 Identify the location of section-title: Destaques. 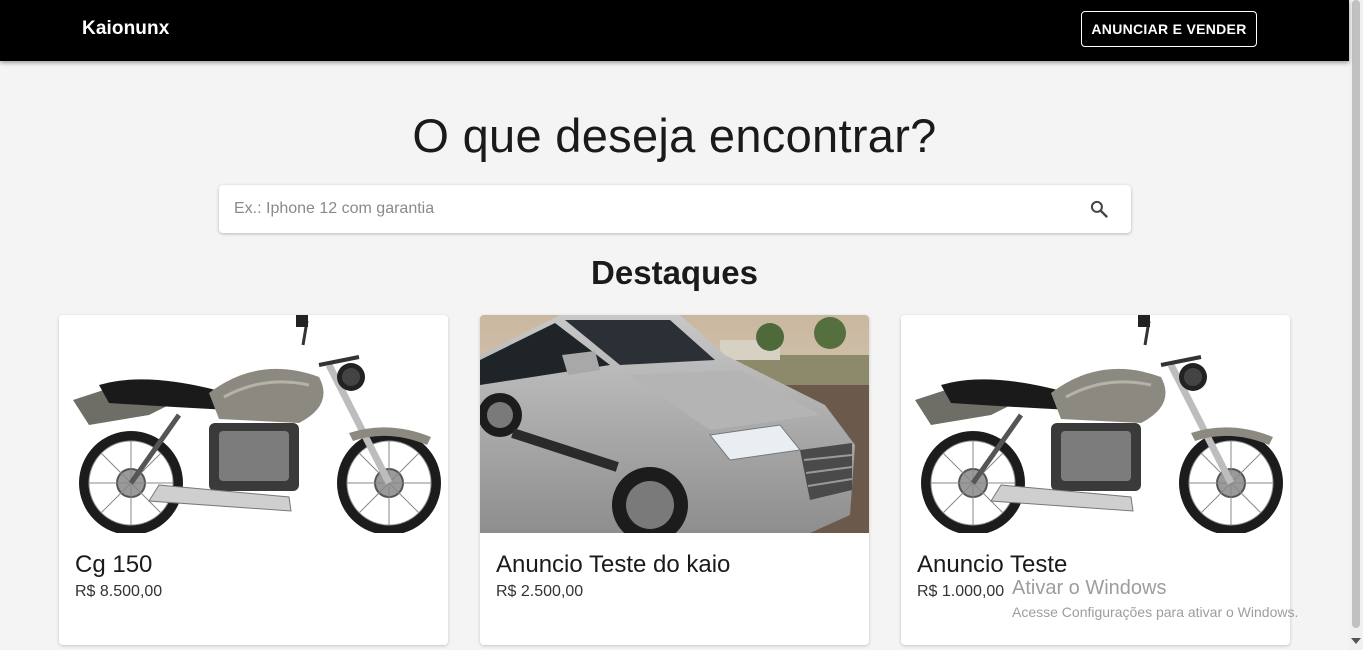
(674, 272).